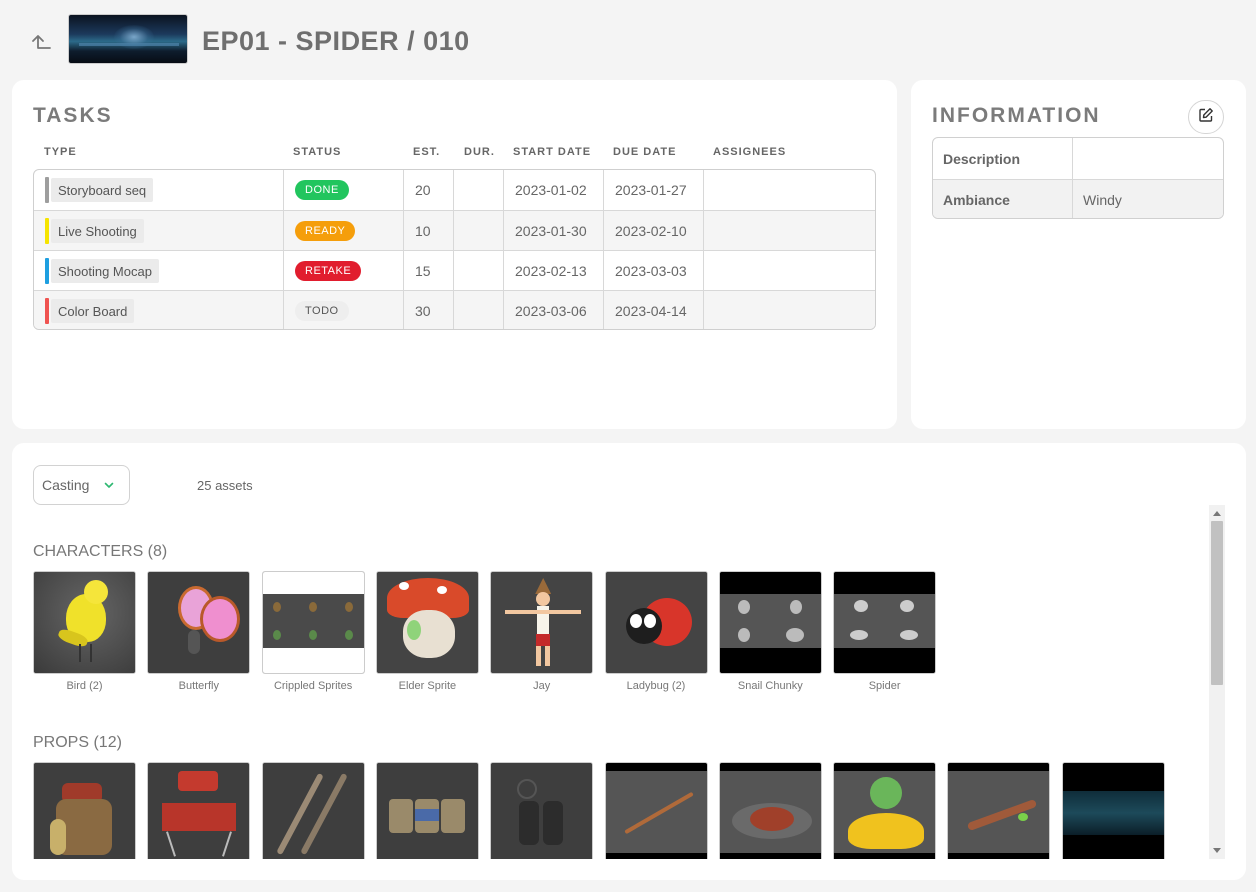 This screenshot has height=892, width=1256. Describe the element at coordinates (428, 231) in the screenshot. I see `estimate-cell: 10` at that location.